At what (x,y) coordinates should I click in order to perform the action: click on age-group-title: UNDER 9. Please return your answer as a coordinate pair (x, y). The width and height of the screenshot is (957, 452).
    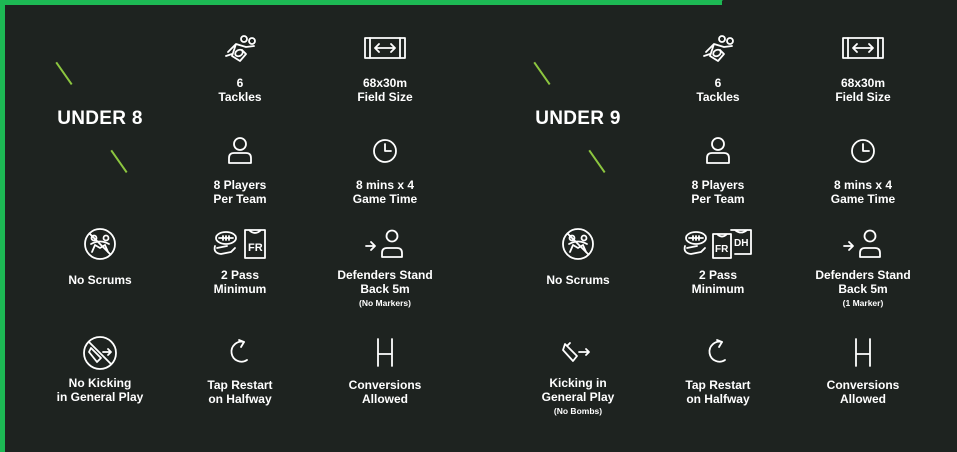
    Looking at the image, I should click on (578, 118).